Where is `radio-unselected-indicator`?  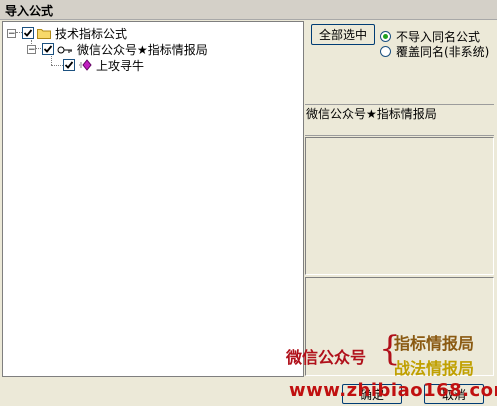 radio-unselected-indicator is located at coordinates (385, 51).